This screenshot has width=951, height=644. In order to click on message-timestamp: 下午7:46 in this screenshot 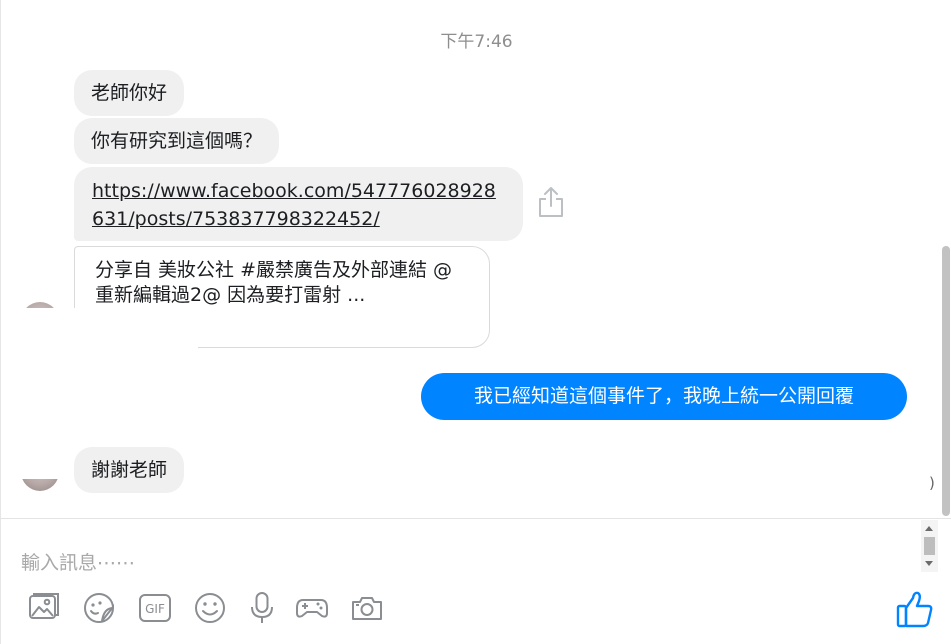, I will do `click(476, 42)`.